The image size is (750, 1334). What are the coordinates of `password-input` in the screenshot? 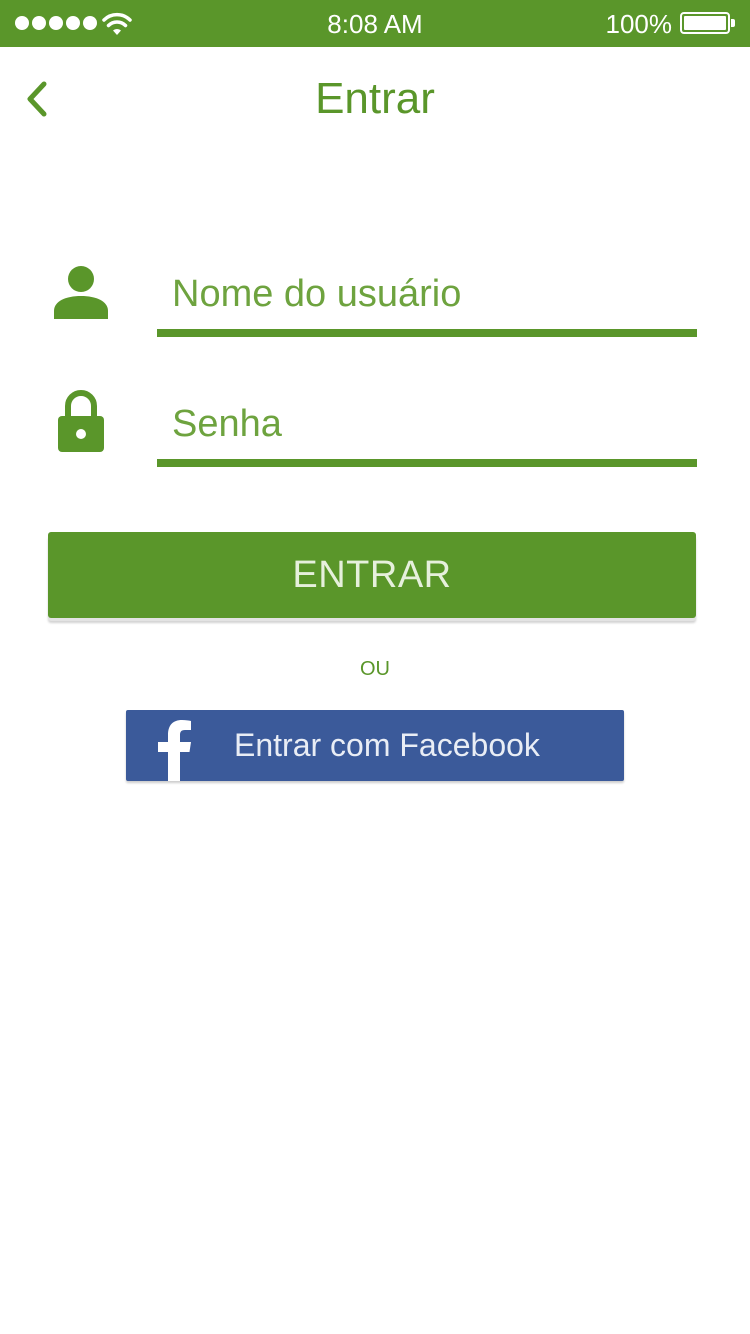 It's located at (427, 424).